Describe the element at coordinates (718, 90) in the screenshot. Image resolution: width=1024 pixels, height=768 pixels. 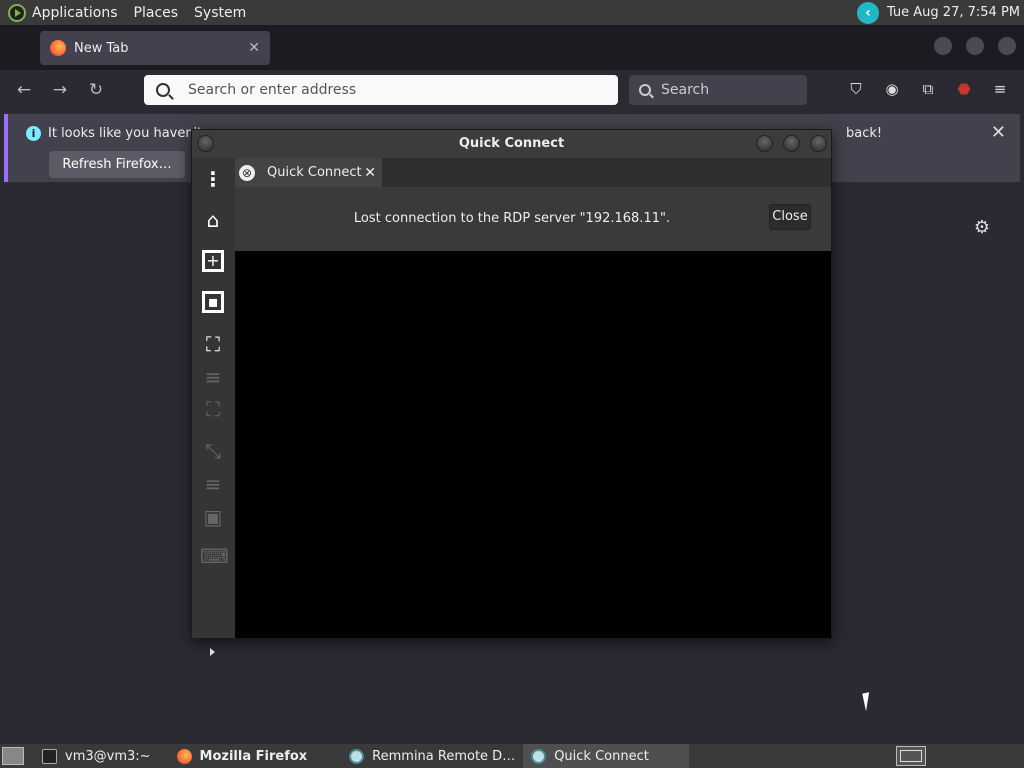
I see `search-box: Search` at that location.